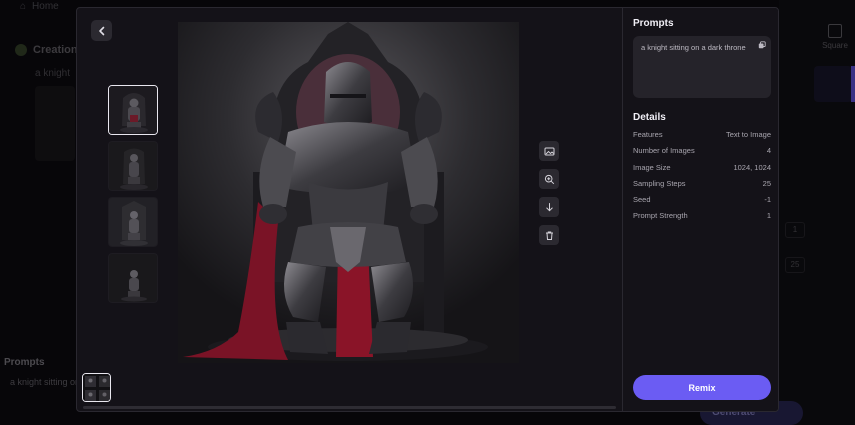 Image resolution: width=855 pixels, height=425 pixels. Describe the element at coordinates (649, 117) in the screenshot. I see `details-title: Details` at that location.